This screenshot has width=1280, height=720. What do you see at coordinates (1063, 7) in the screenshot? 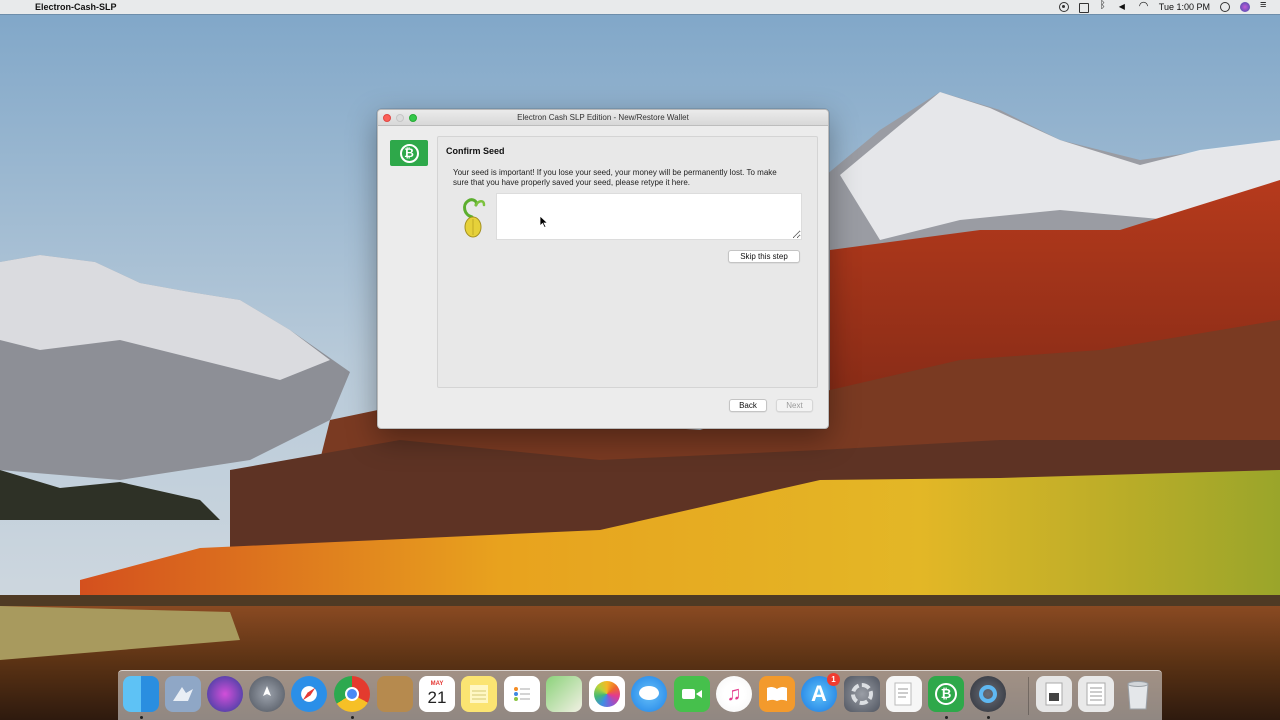
I see `screen-record-icon` at bounding box center [1063, 7].